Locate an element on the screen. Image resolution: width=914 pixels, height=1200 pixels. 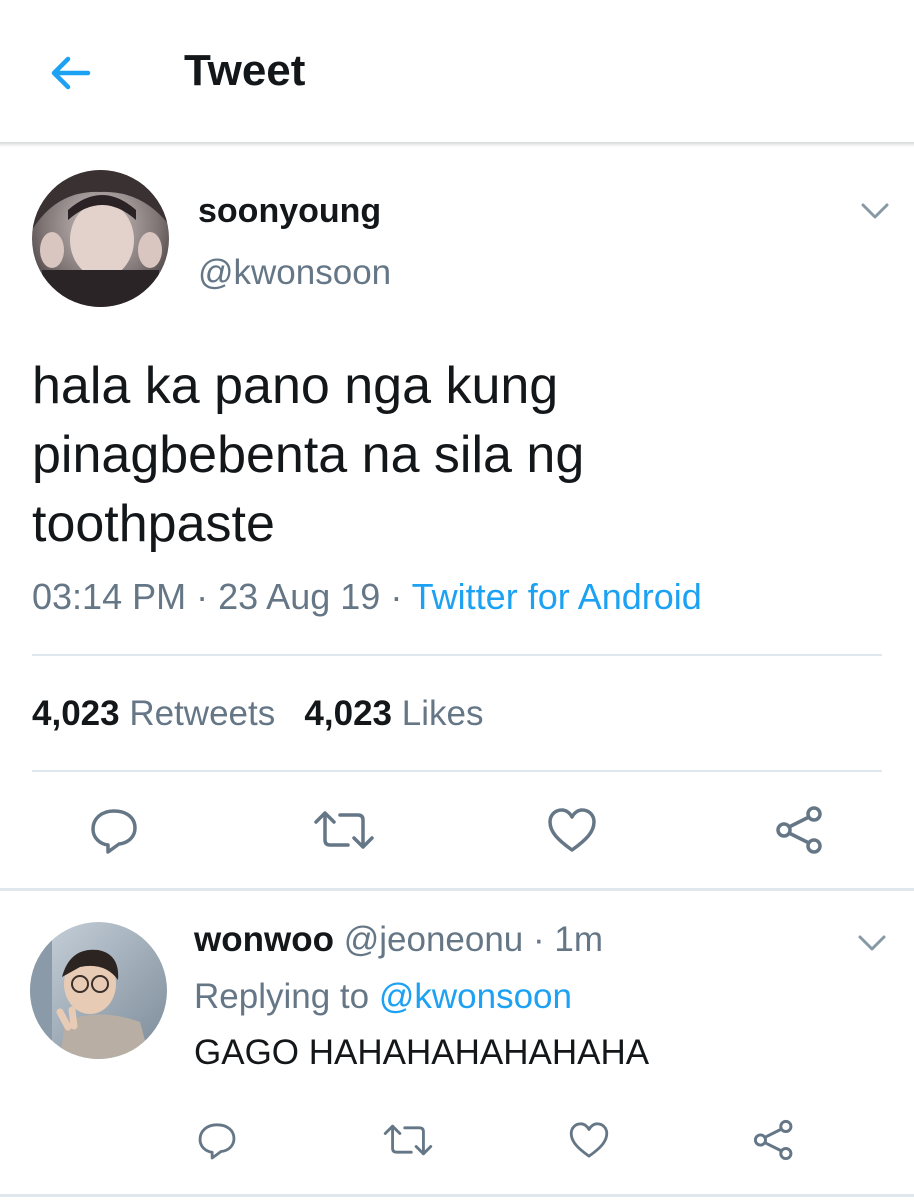
likes-count: 4,023 is located at coordinates (348, 713).